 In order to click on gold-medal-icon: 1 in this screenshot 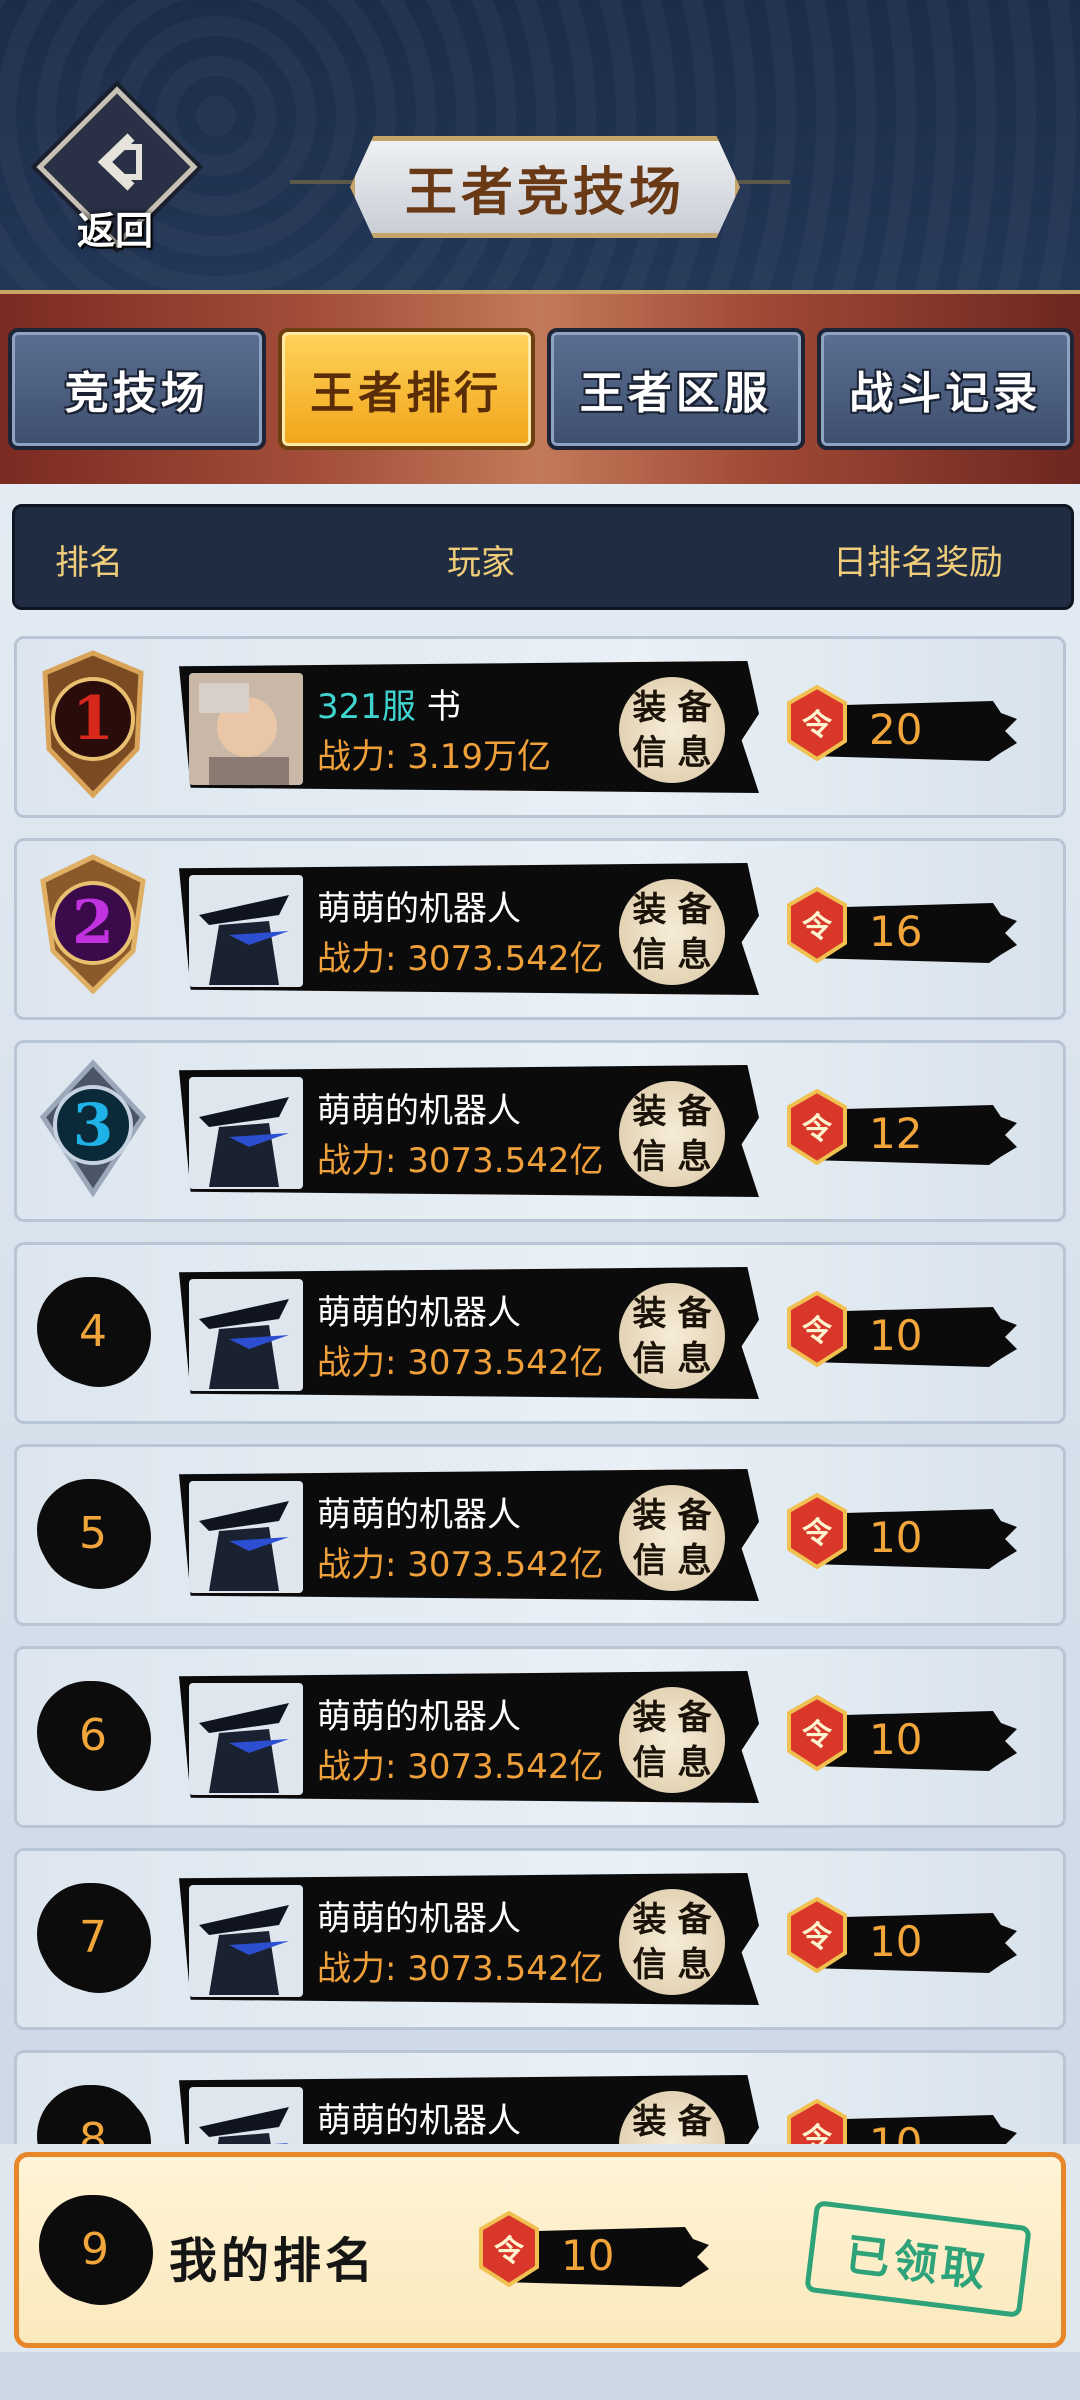, I will do `click(93, 724)`.